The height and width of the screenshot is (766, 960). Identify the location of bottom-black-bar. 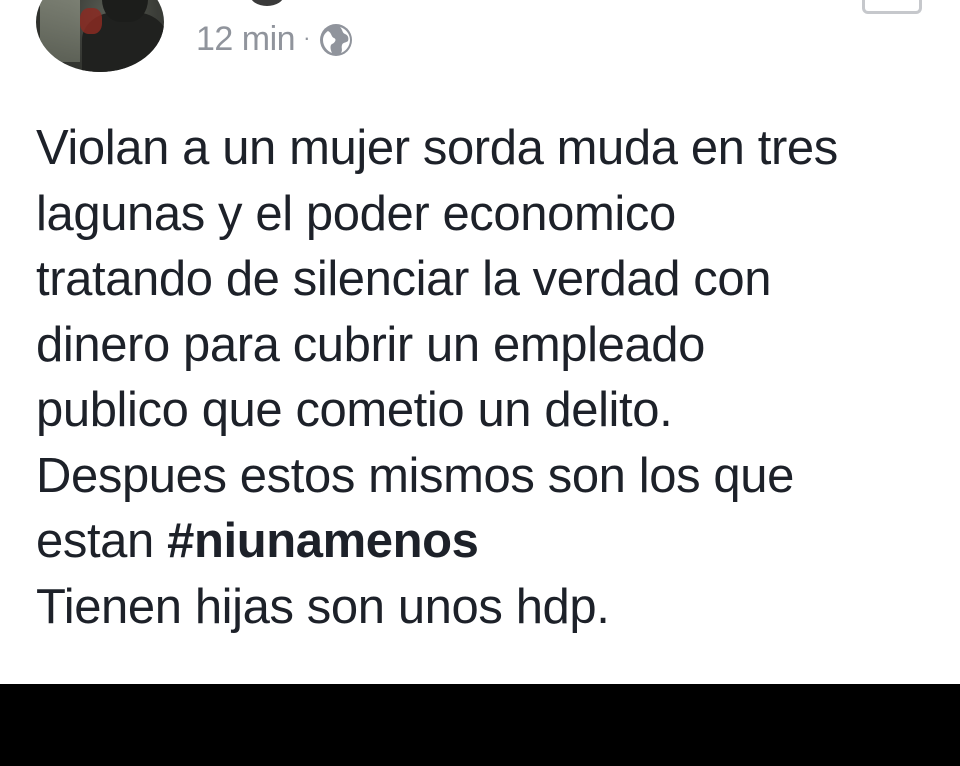
(480, 725).